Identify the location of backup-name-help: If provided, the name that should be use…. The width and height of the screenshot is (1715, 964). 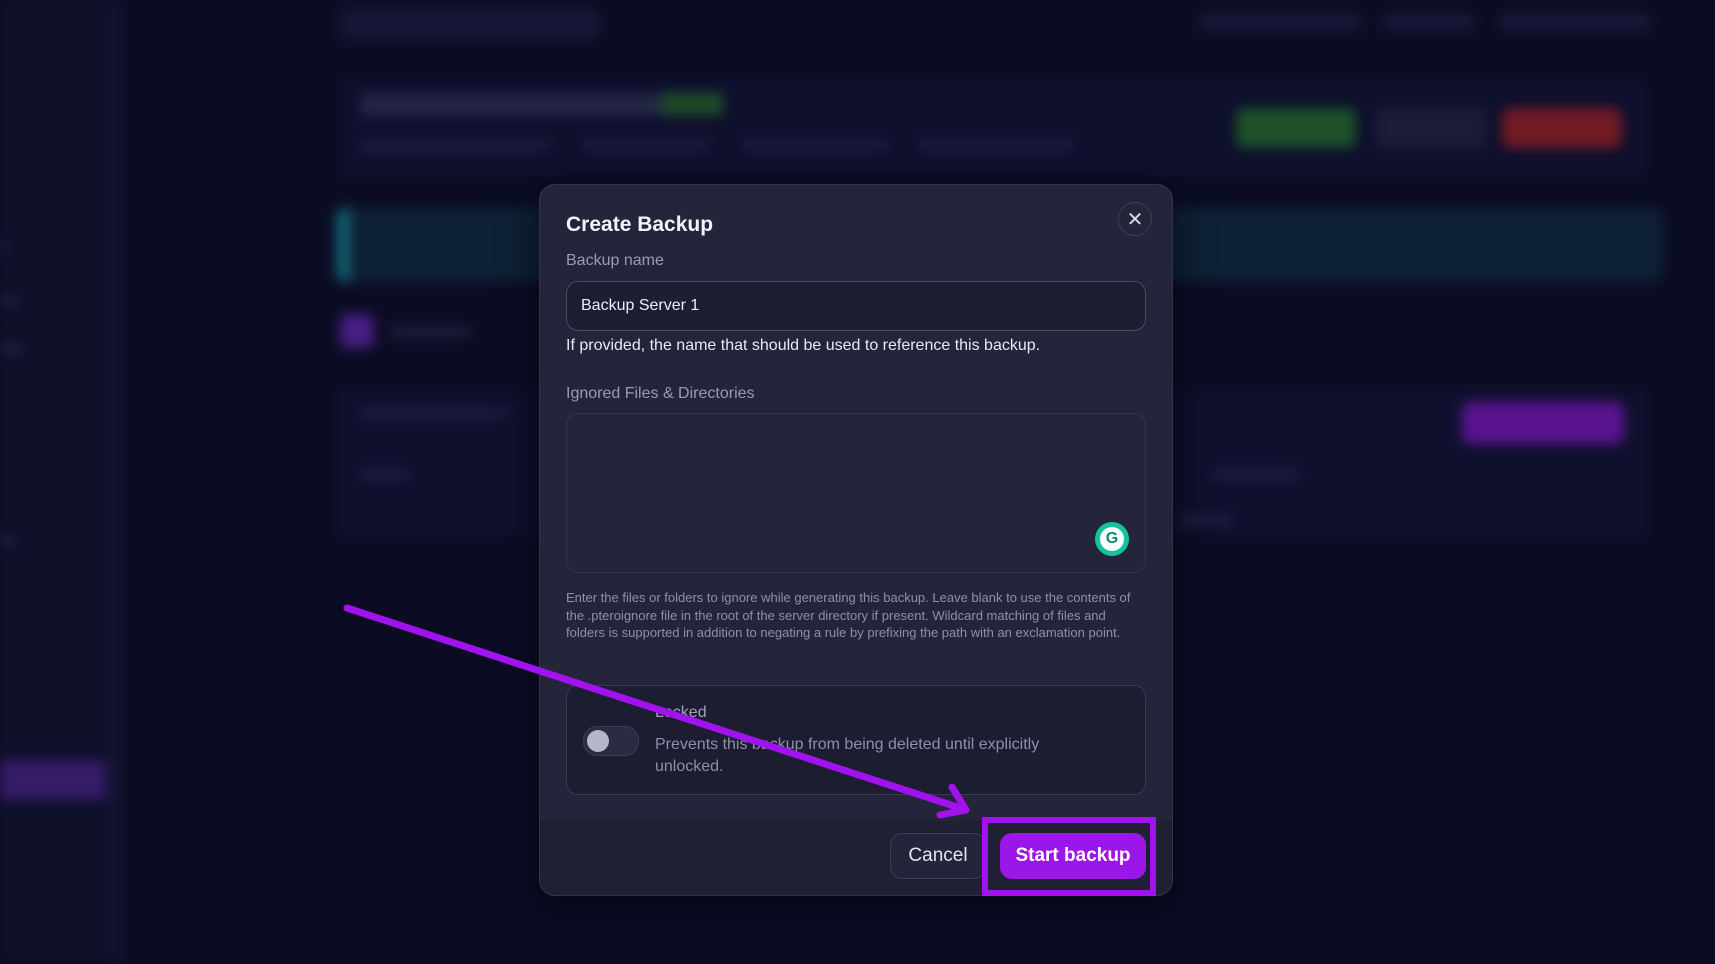
(803, 345).